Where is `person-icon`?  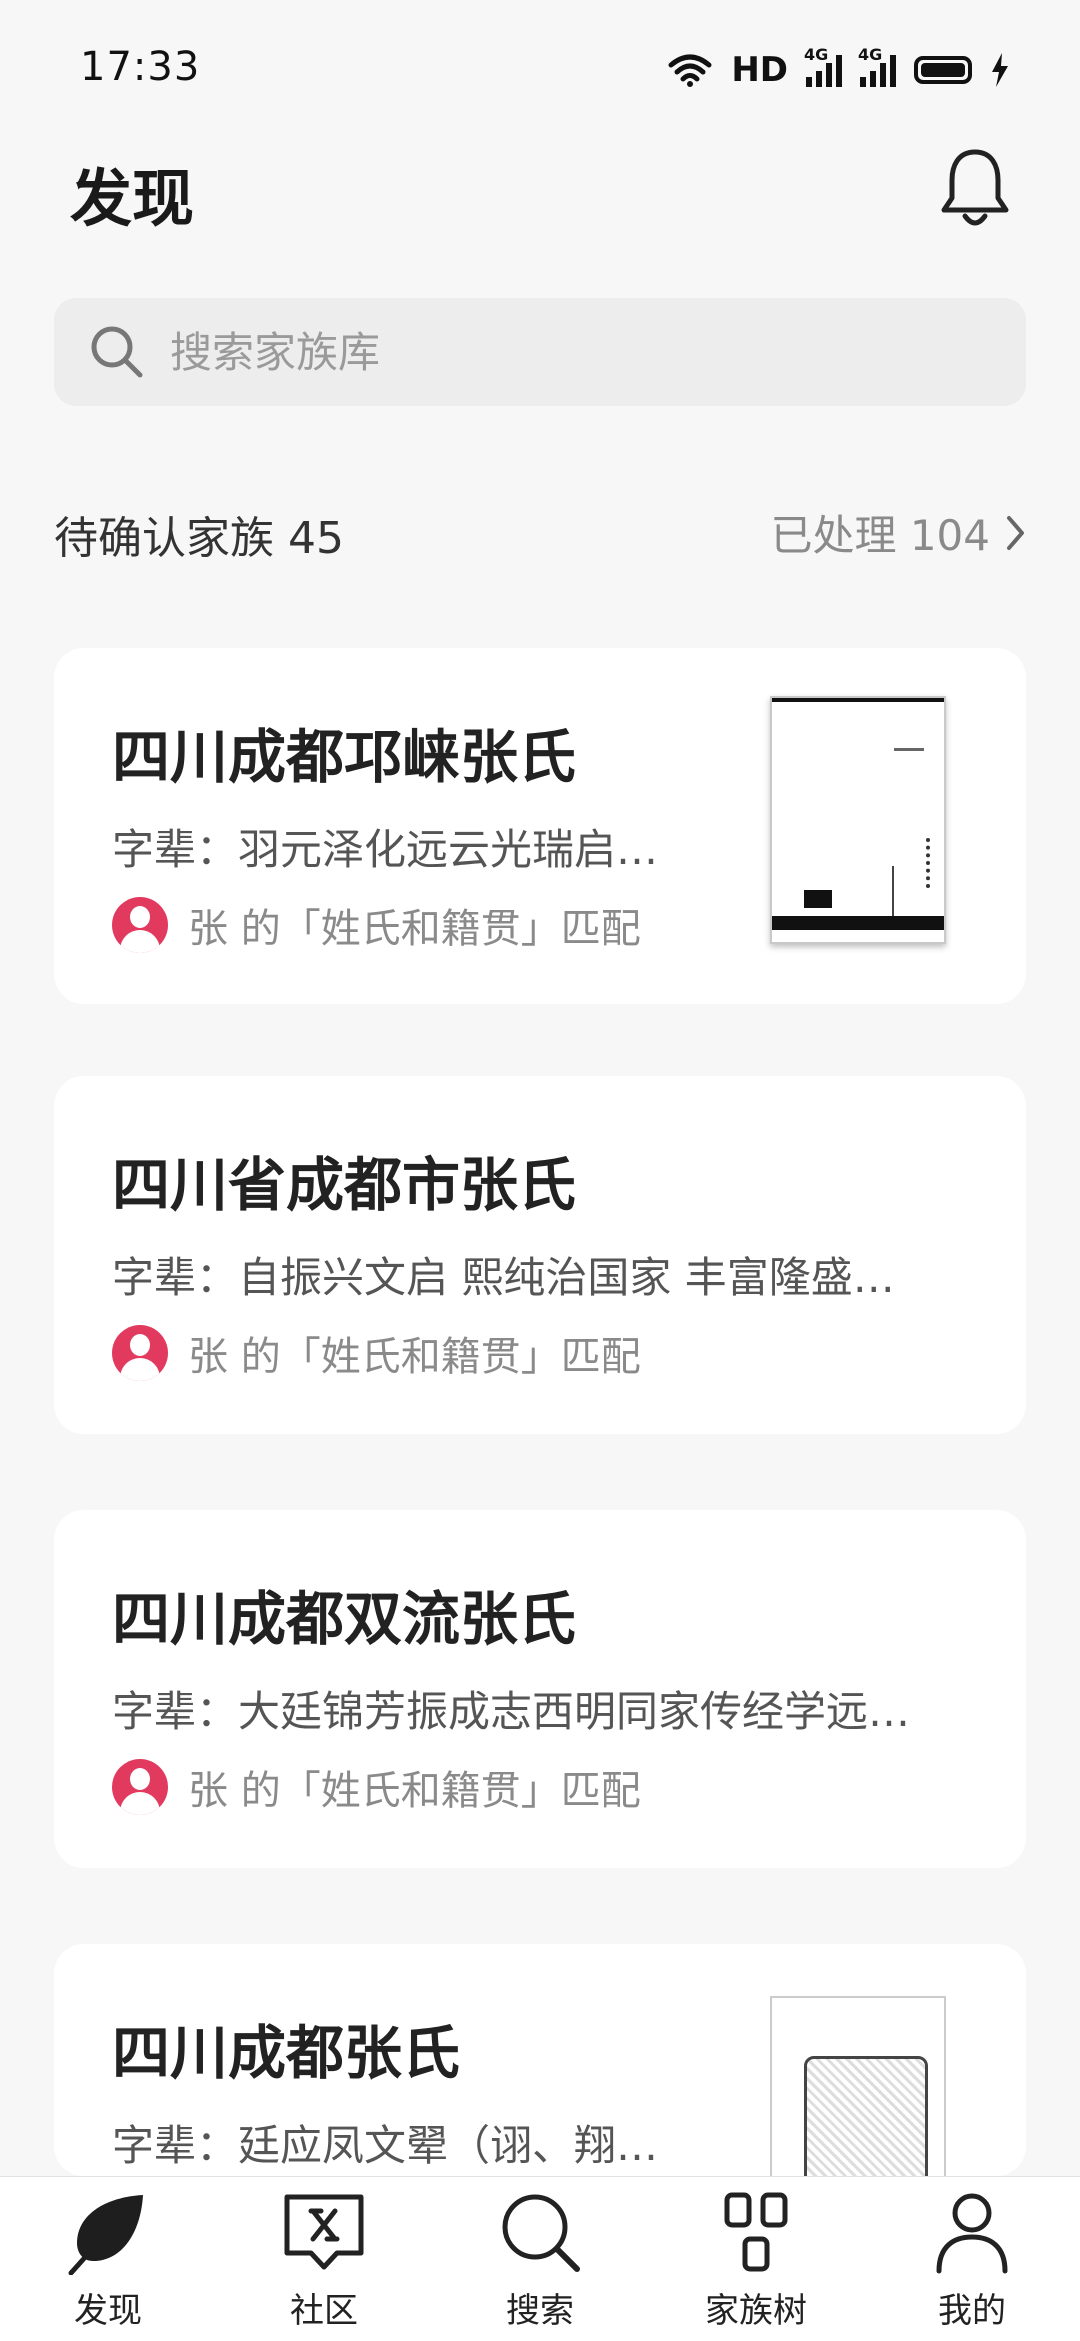
person-icon is located at coordinates (972, 2233).